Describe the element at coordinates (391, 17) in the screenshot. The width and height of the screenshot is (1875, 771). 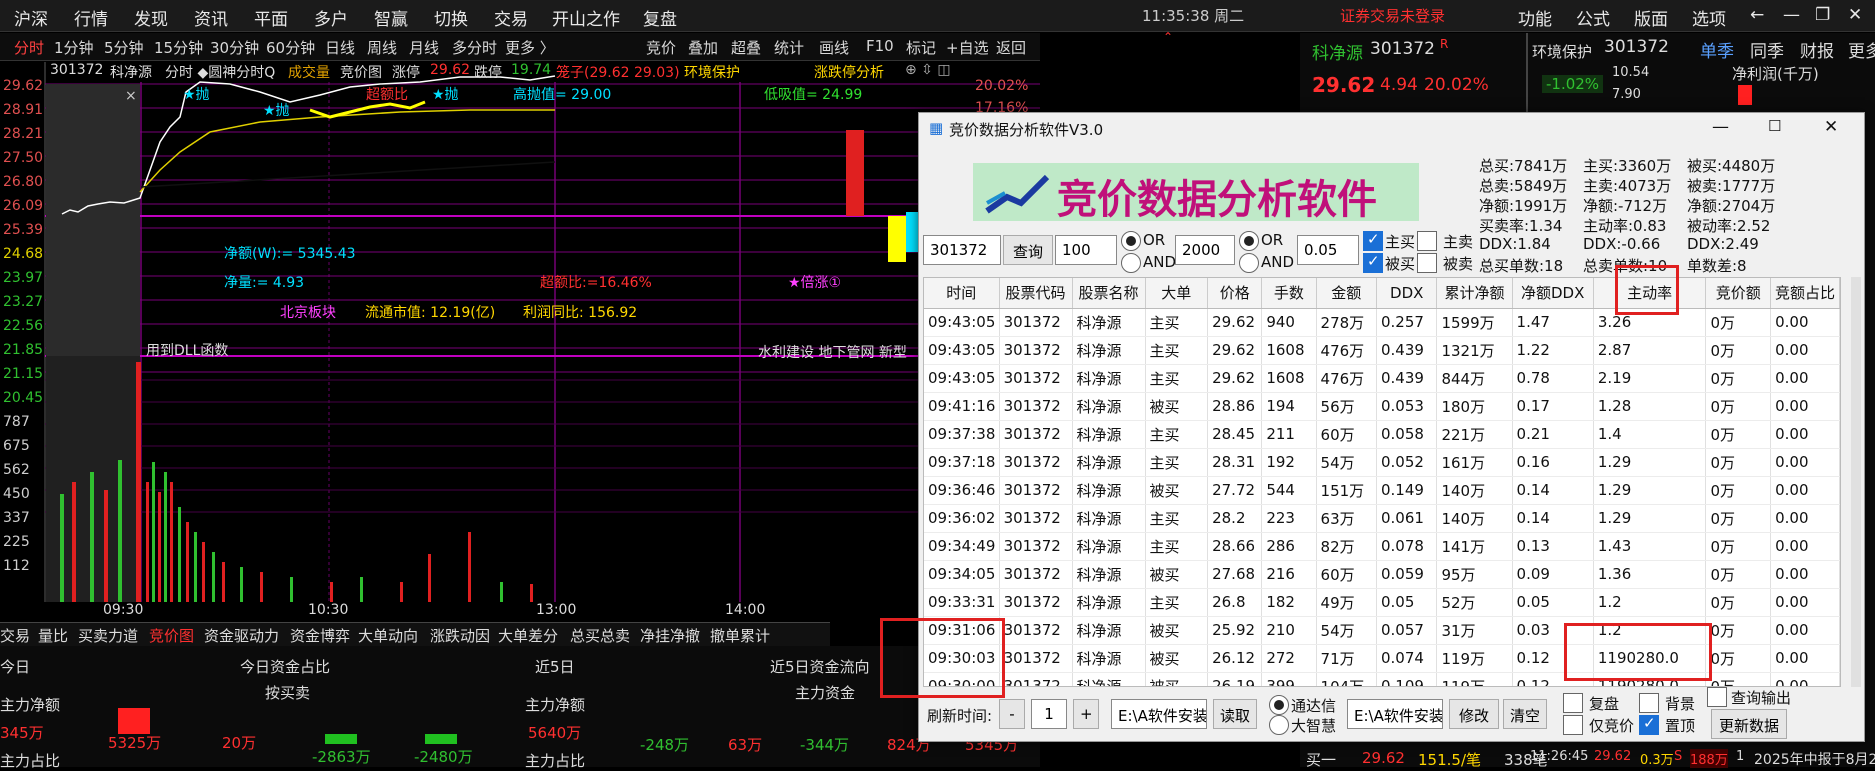
I see `menu-zhiying: 智赢` at that location.